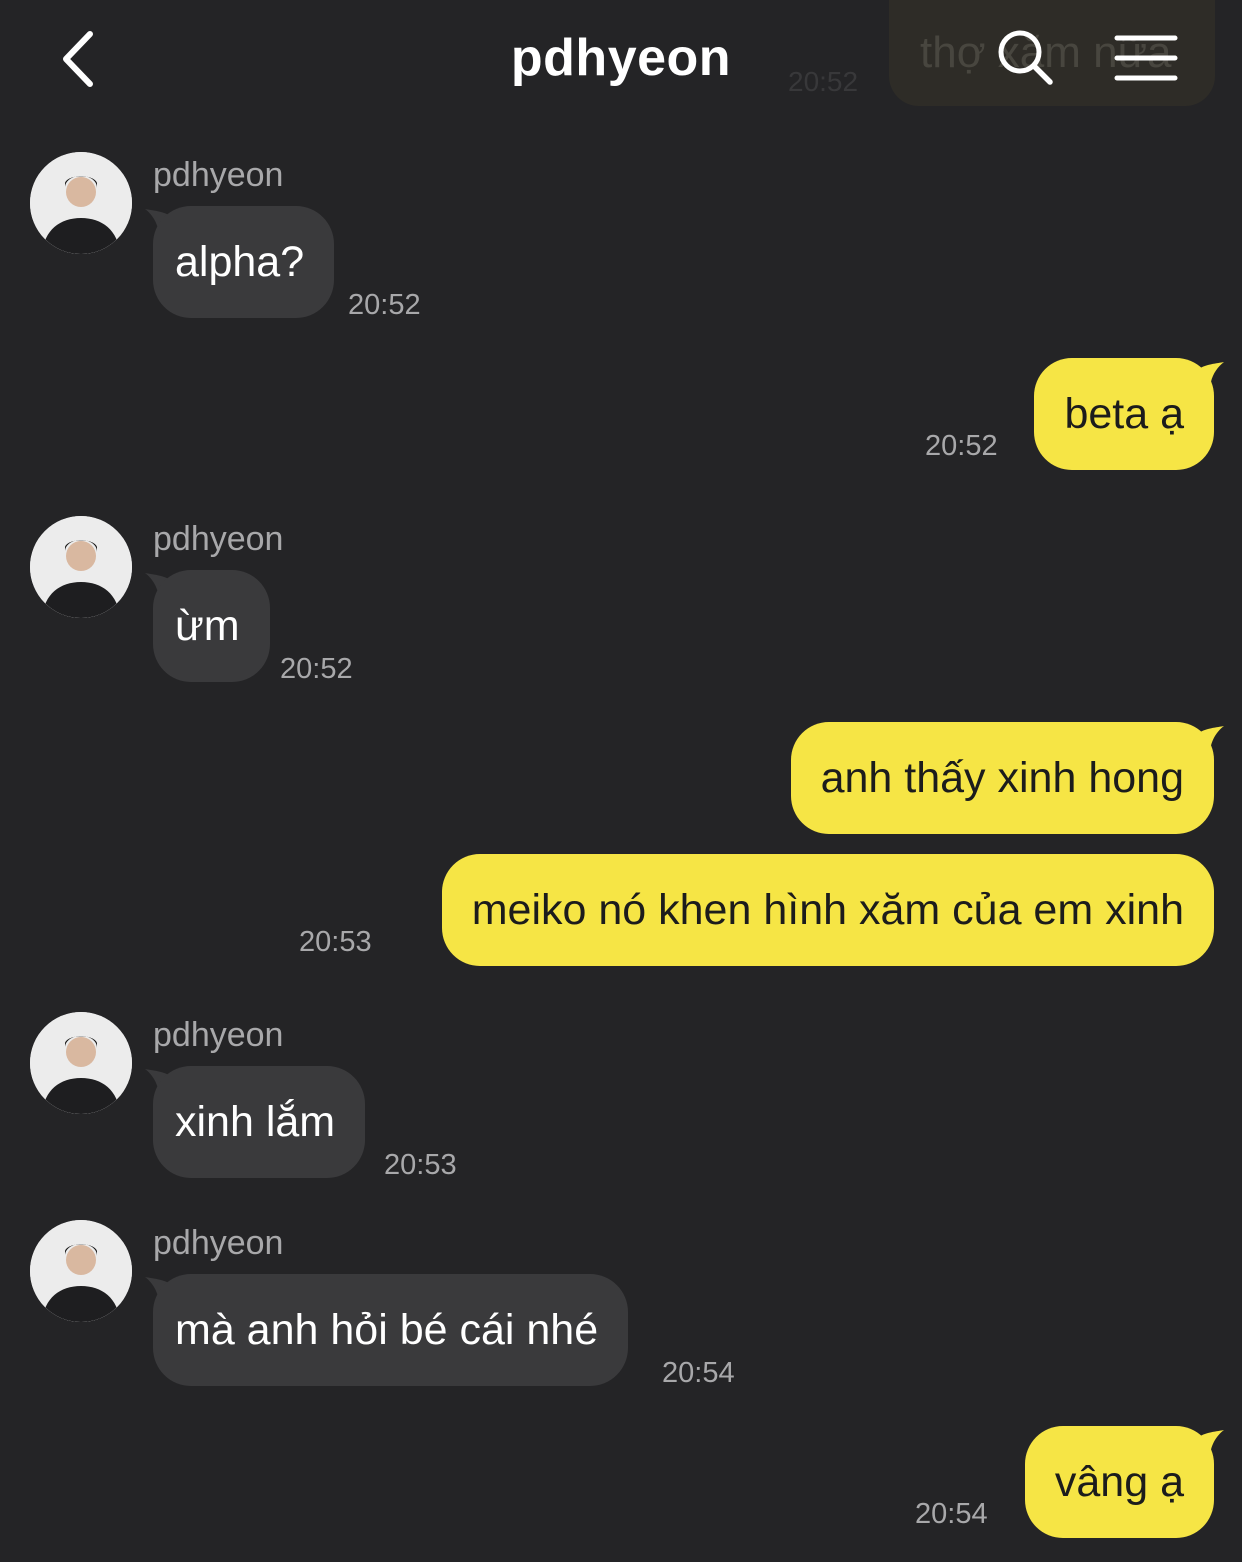 This screenshot has height=1562, width=1242. I want to click on menu-button, so click(1146, 58).